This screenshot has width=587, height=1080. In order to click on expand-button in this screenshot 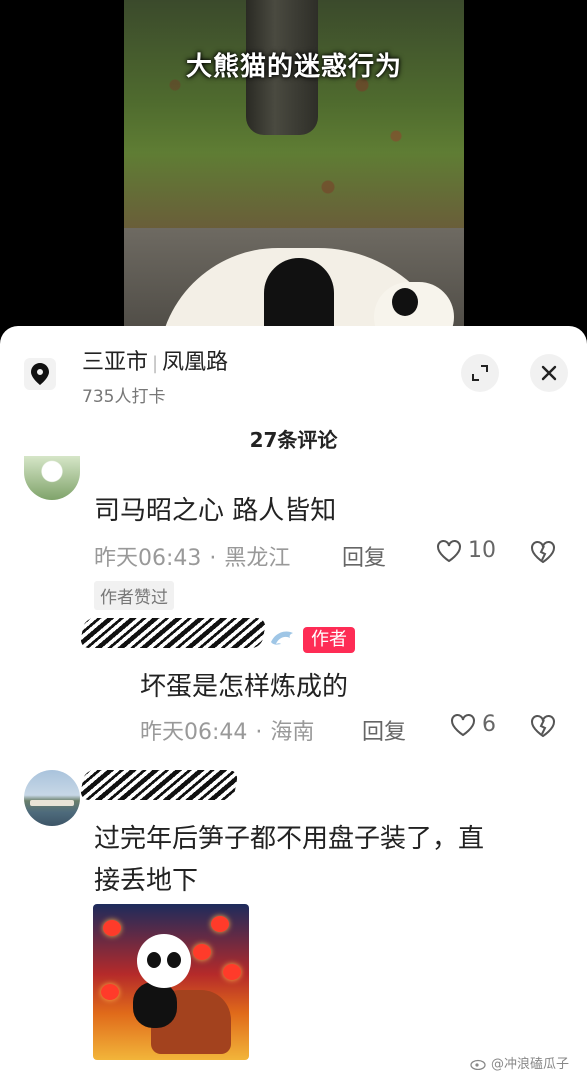, I will do `click(480, 373)`.